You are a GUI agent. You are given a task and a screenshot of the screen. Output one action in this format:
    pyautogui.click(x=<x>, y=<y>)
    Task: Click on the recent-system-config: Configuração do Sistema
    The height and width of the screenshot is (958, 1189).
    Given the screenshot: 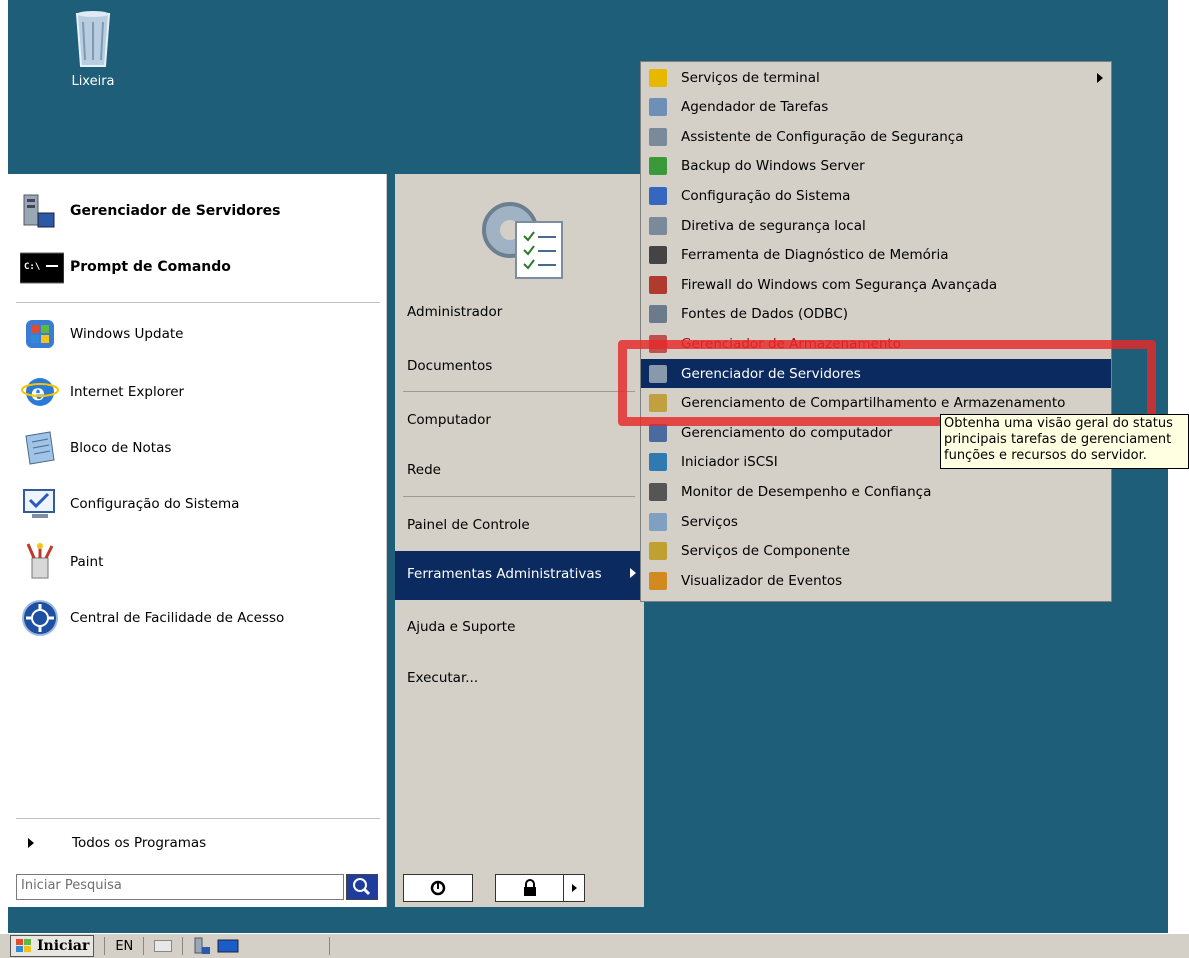 What is the action you would take?
    pyautogui.click(x=129, y=504)
    